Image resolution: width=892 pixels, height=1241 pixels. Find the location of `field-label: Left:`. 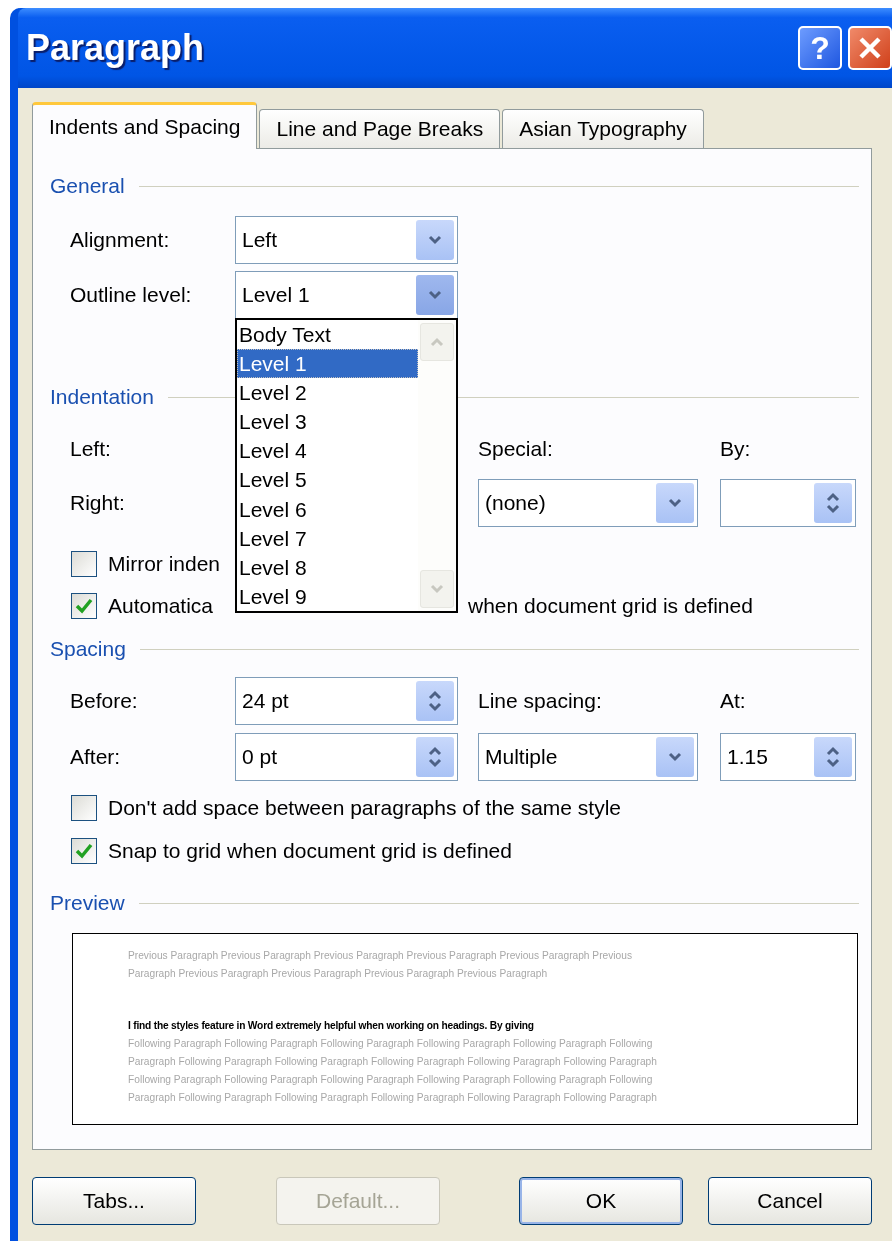

field-label: Left: is located at coordinates (91, 449).